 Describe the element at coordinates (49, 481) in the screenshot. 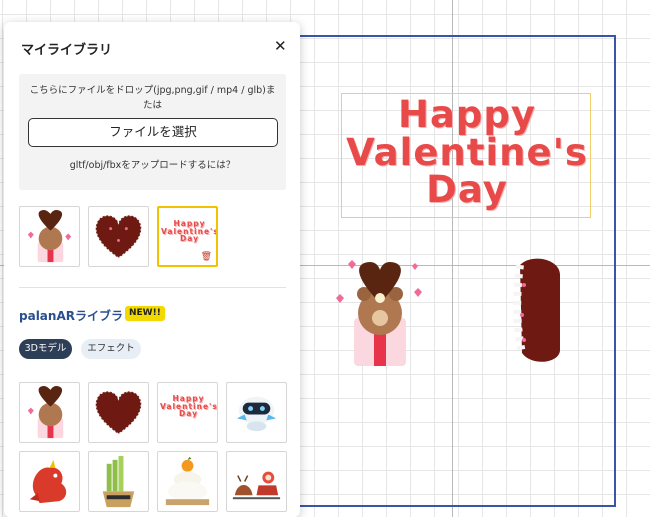

I see `library-item-red-dragon` at that location.